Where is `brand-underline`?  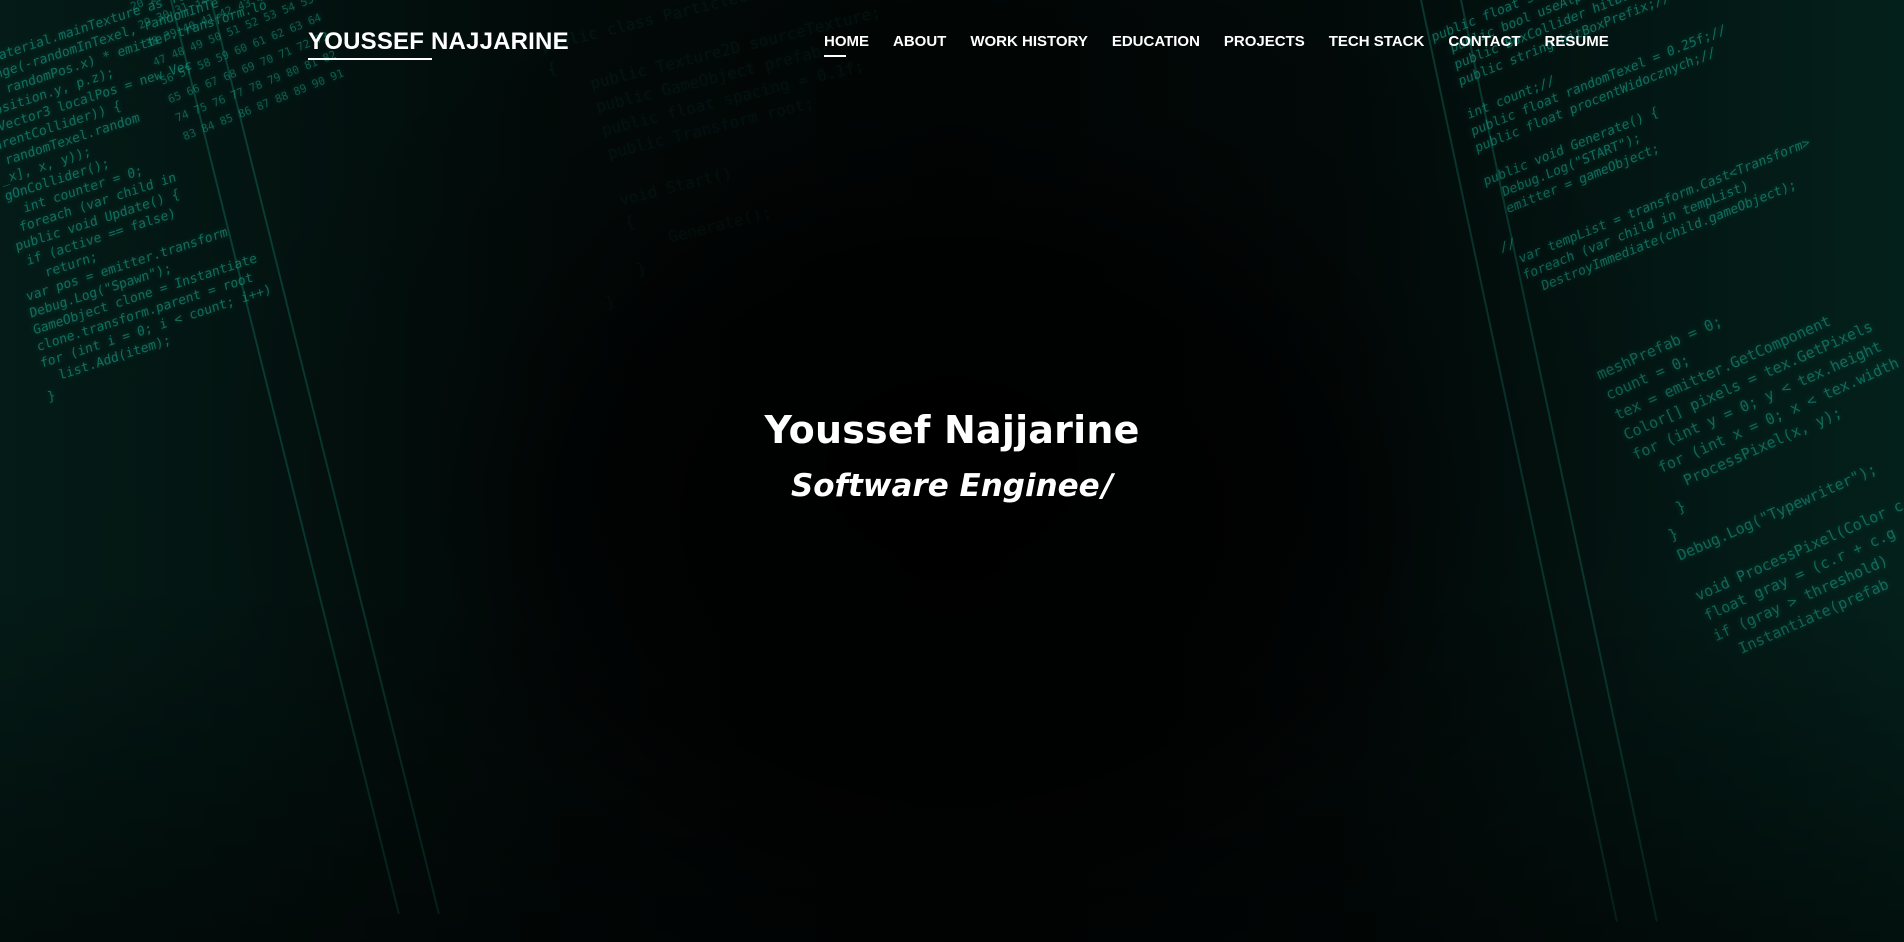 brand-underline is located at coordinates (370, 59).